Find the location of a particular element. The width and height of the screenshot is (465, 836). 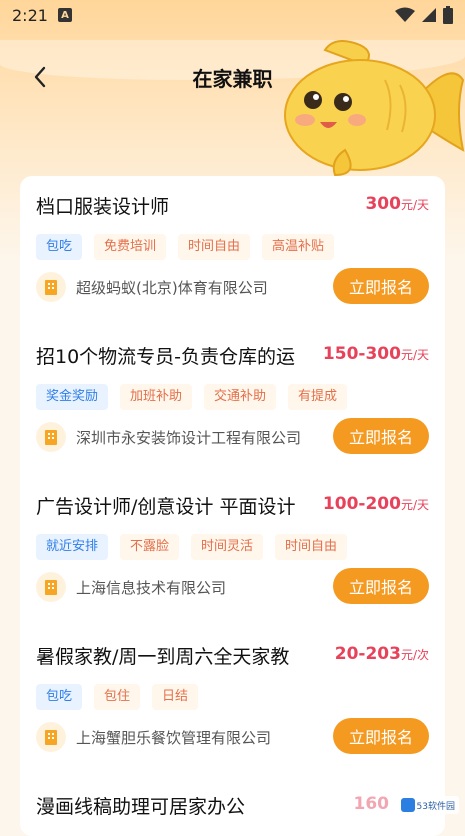

status-bar: 2:21 A is located at coordinates (232, 15).